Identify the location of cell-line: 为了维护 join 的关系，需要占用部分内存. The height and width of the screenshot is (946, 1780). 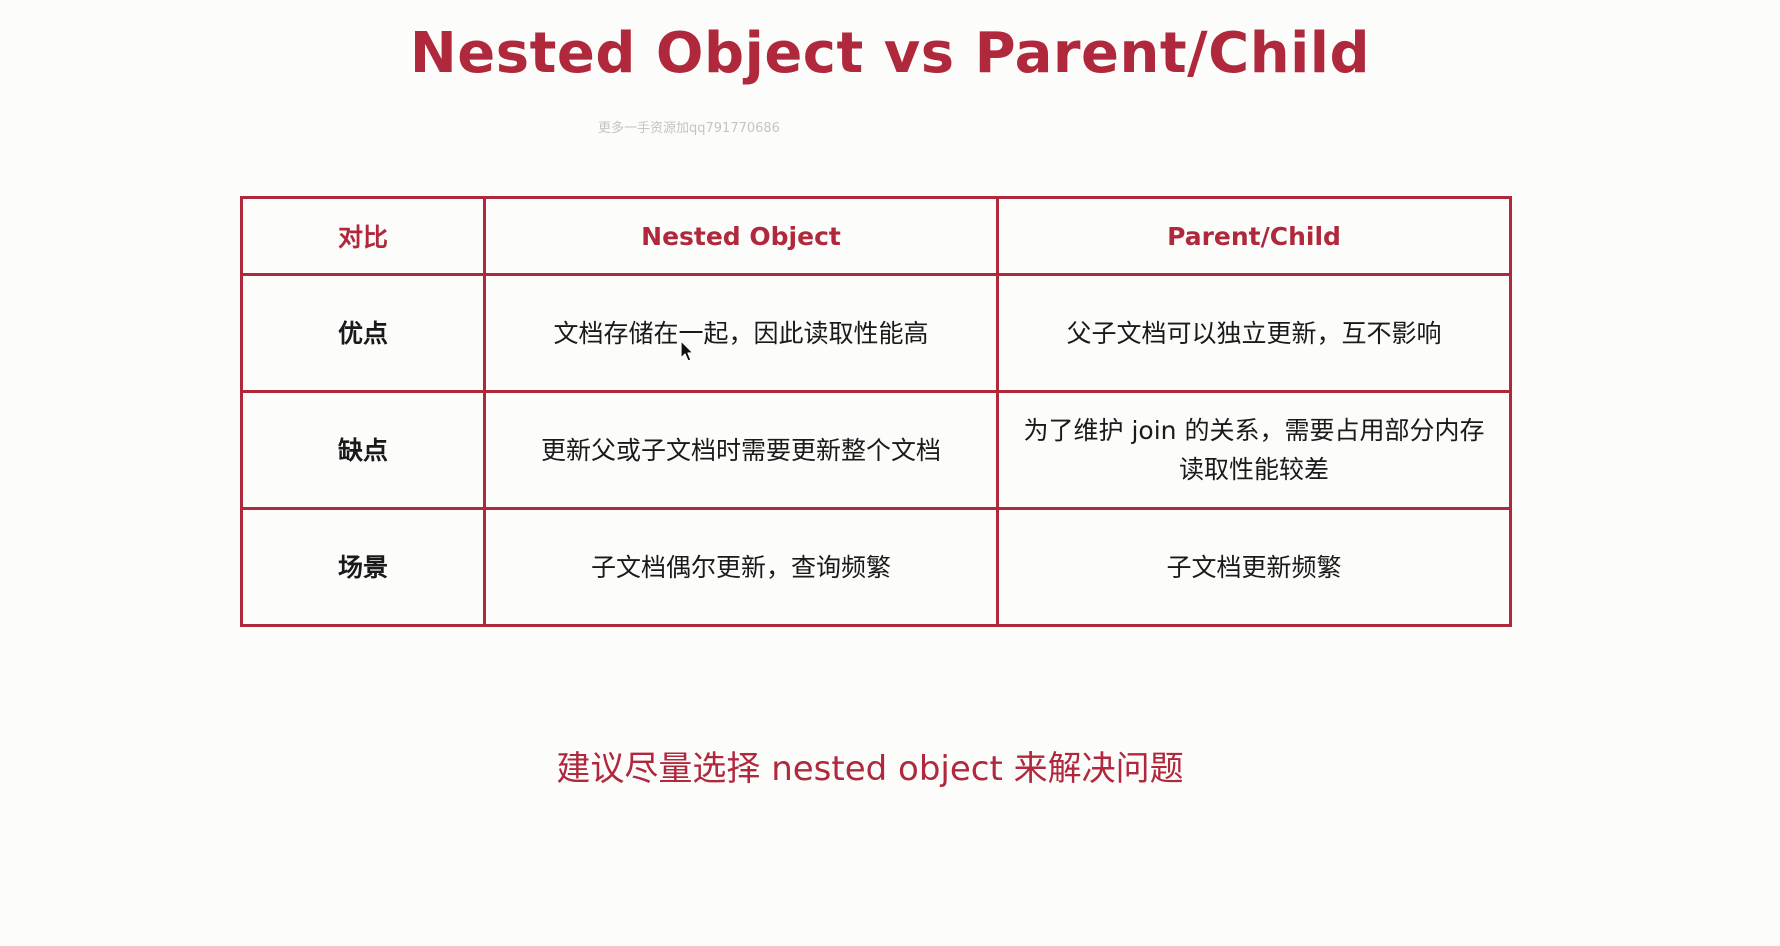
(1254, 430).